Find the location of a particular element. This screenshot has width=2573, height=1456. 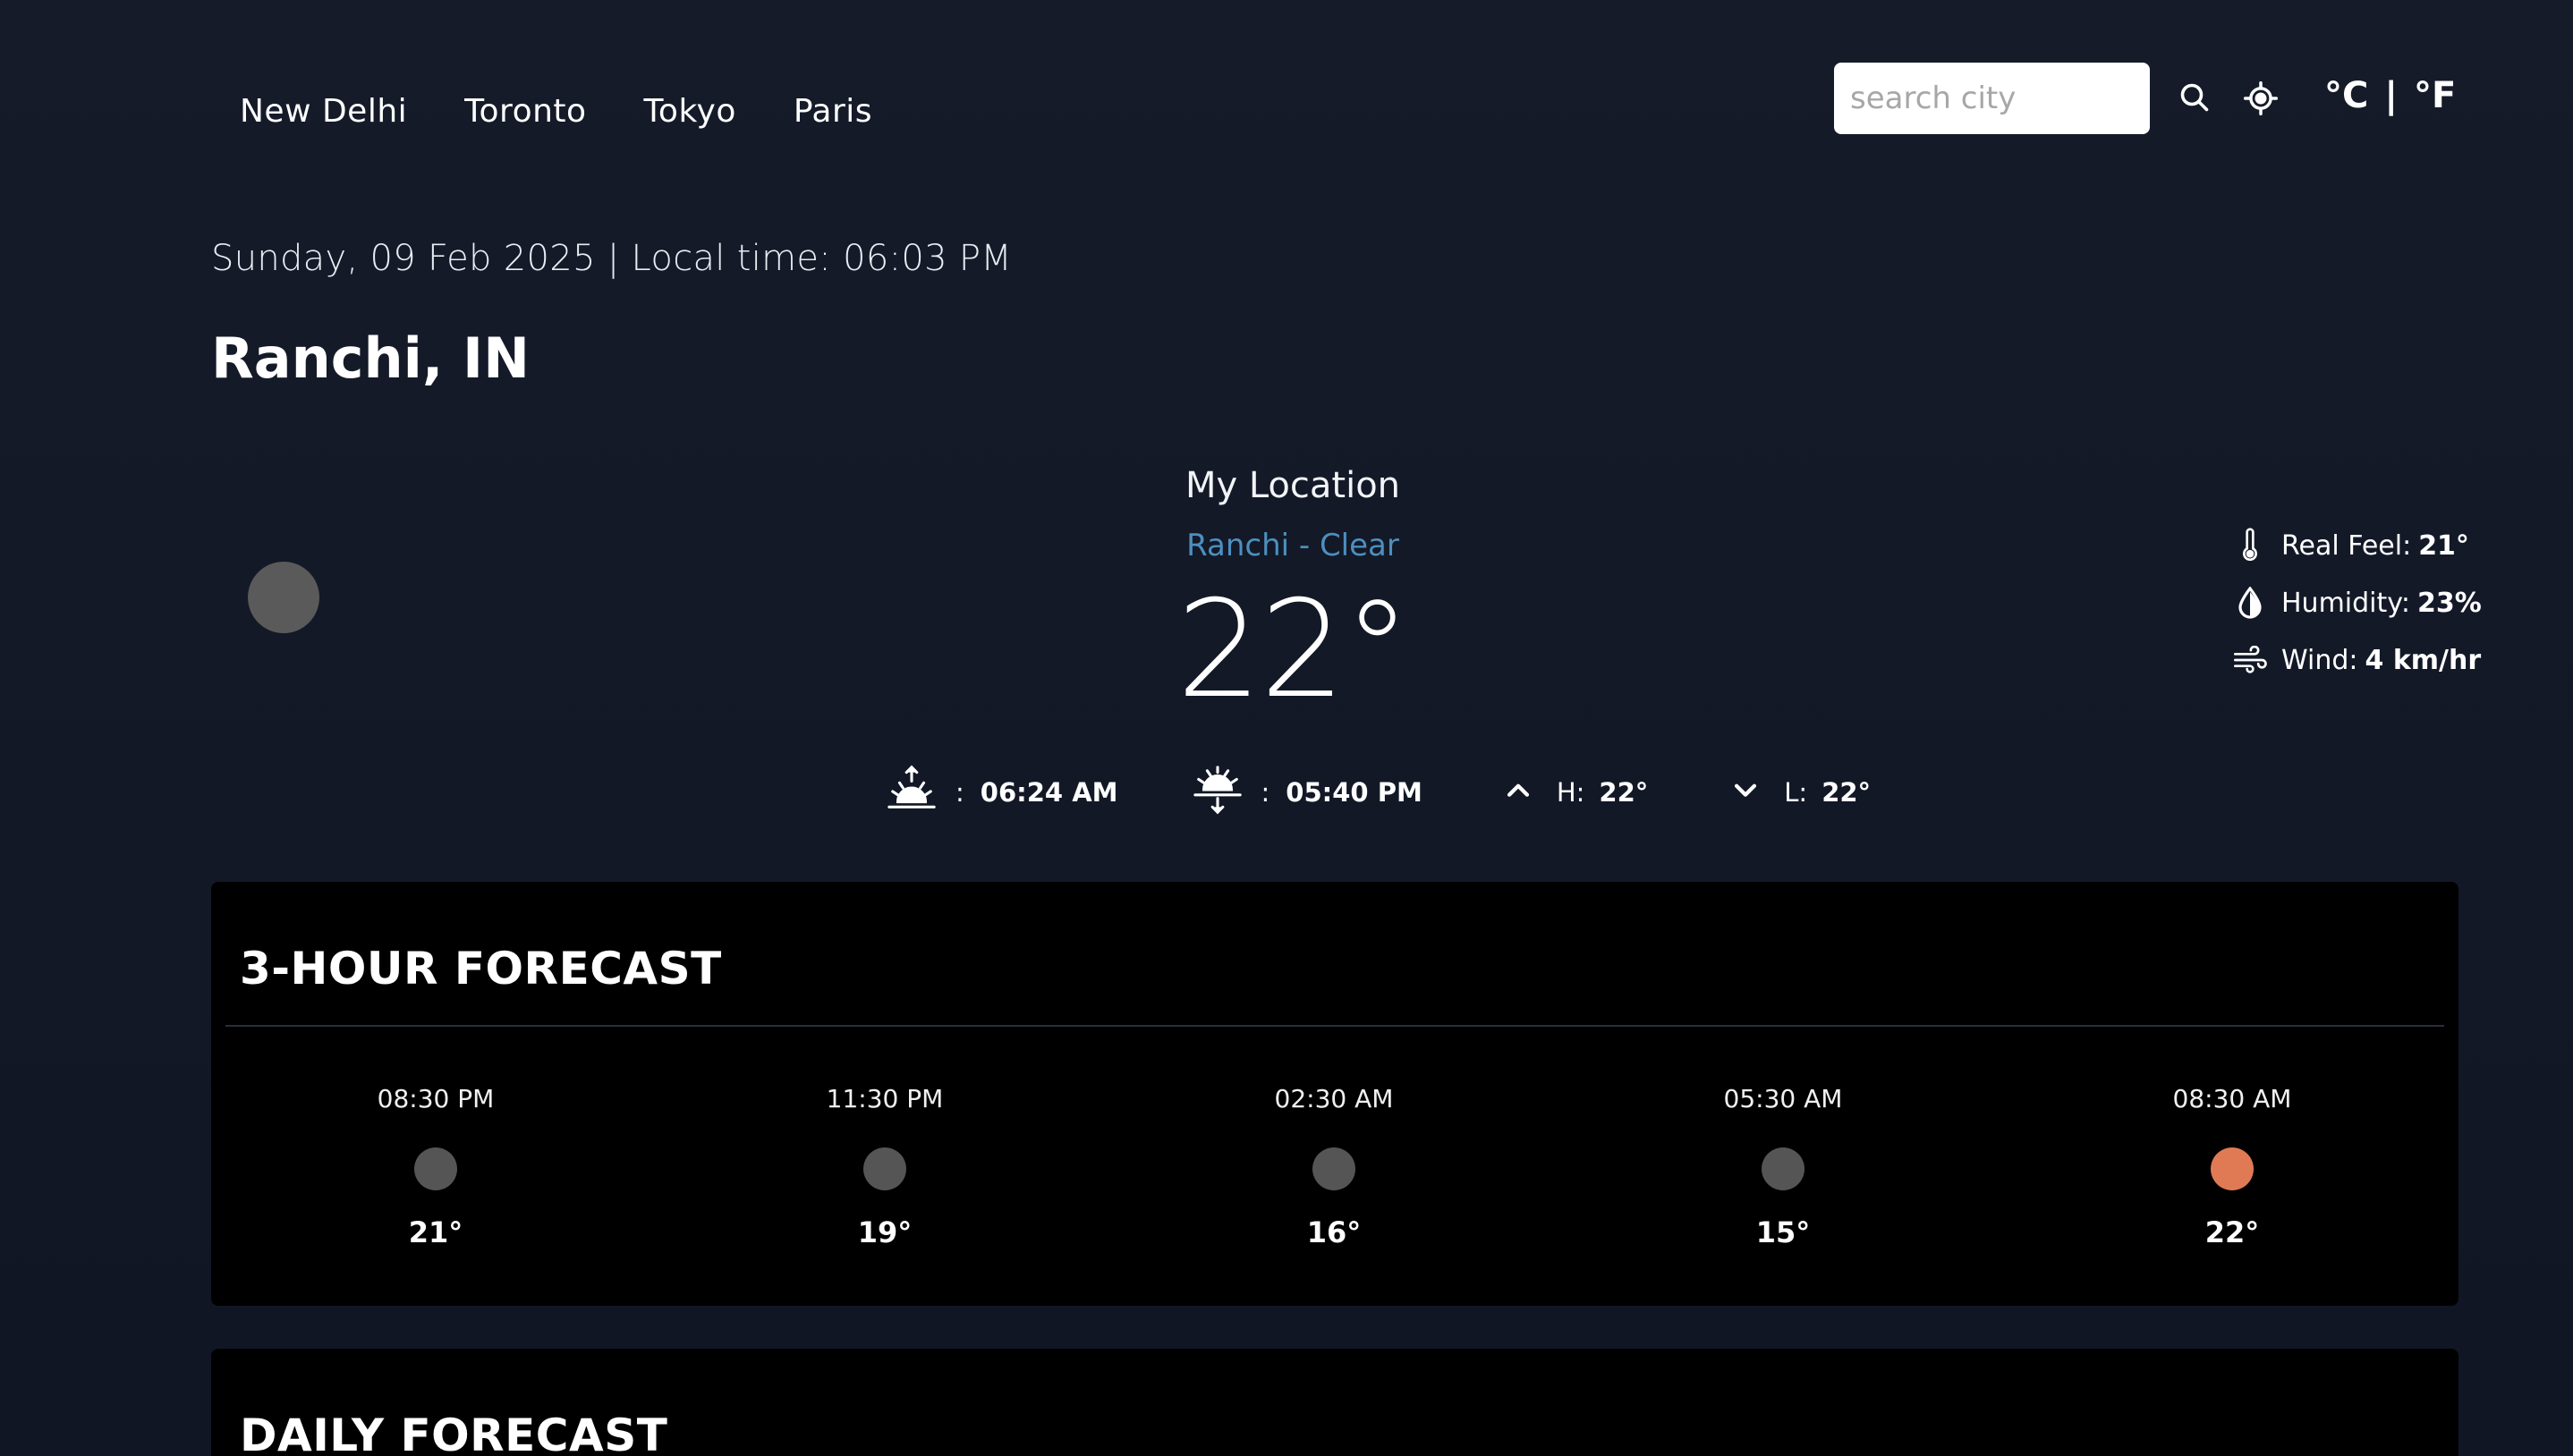

city-link-toronto: Toronto is located at coordinates (525, 111).